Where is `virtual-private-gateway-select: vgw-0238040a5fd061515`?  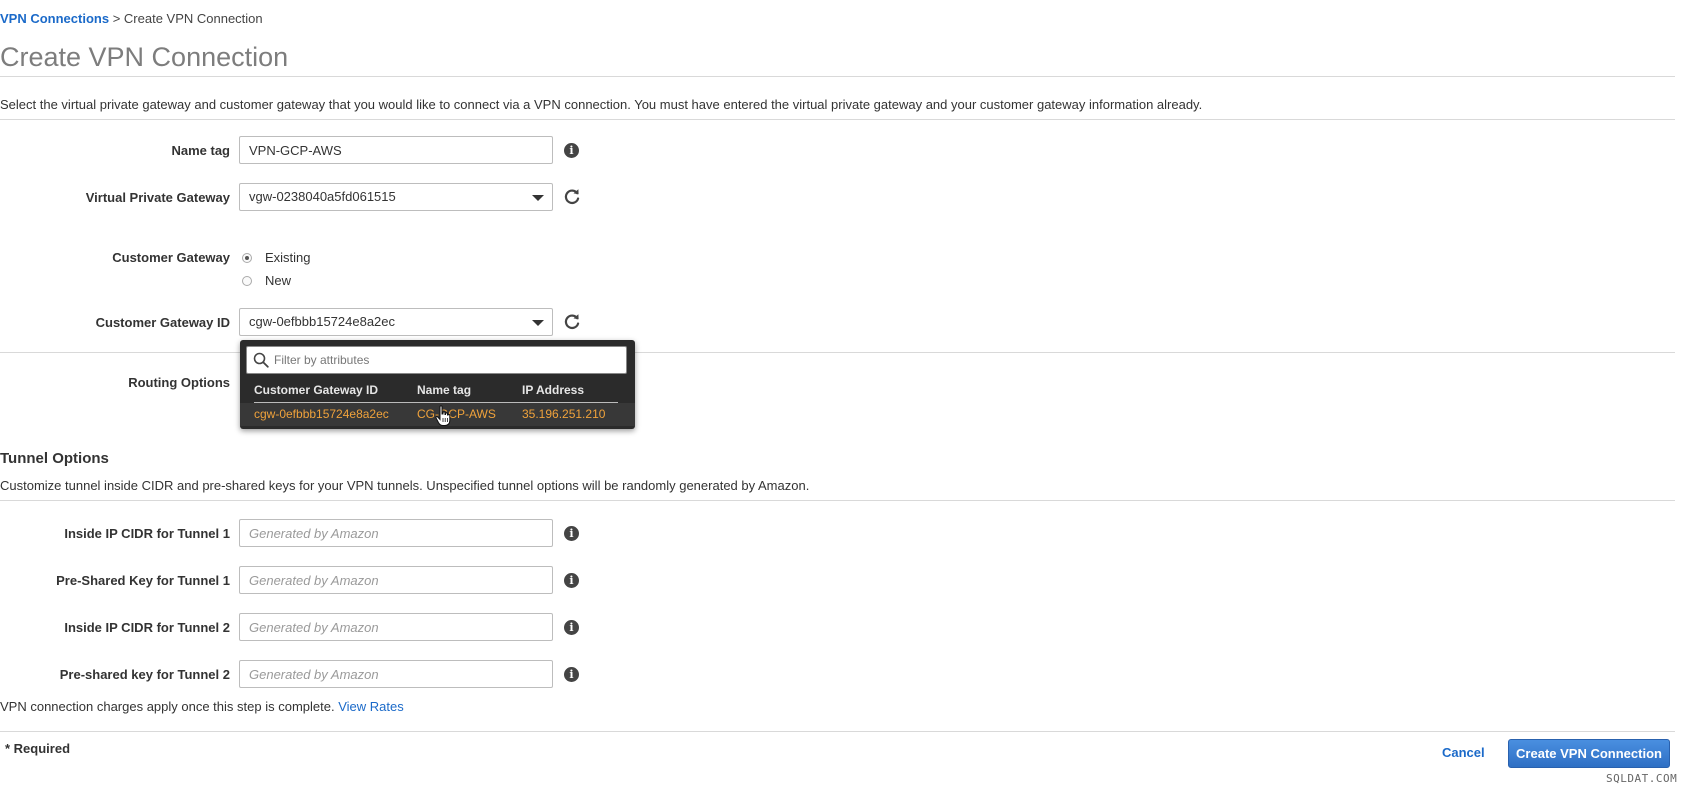 virtual-private-gateway-select: vgw-0238040a5fd061515 is located at coordinates (396, 197).